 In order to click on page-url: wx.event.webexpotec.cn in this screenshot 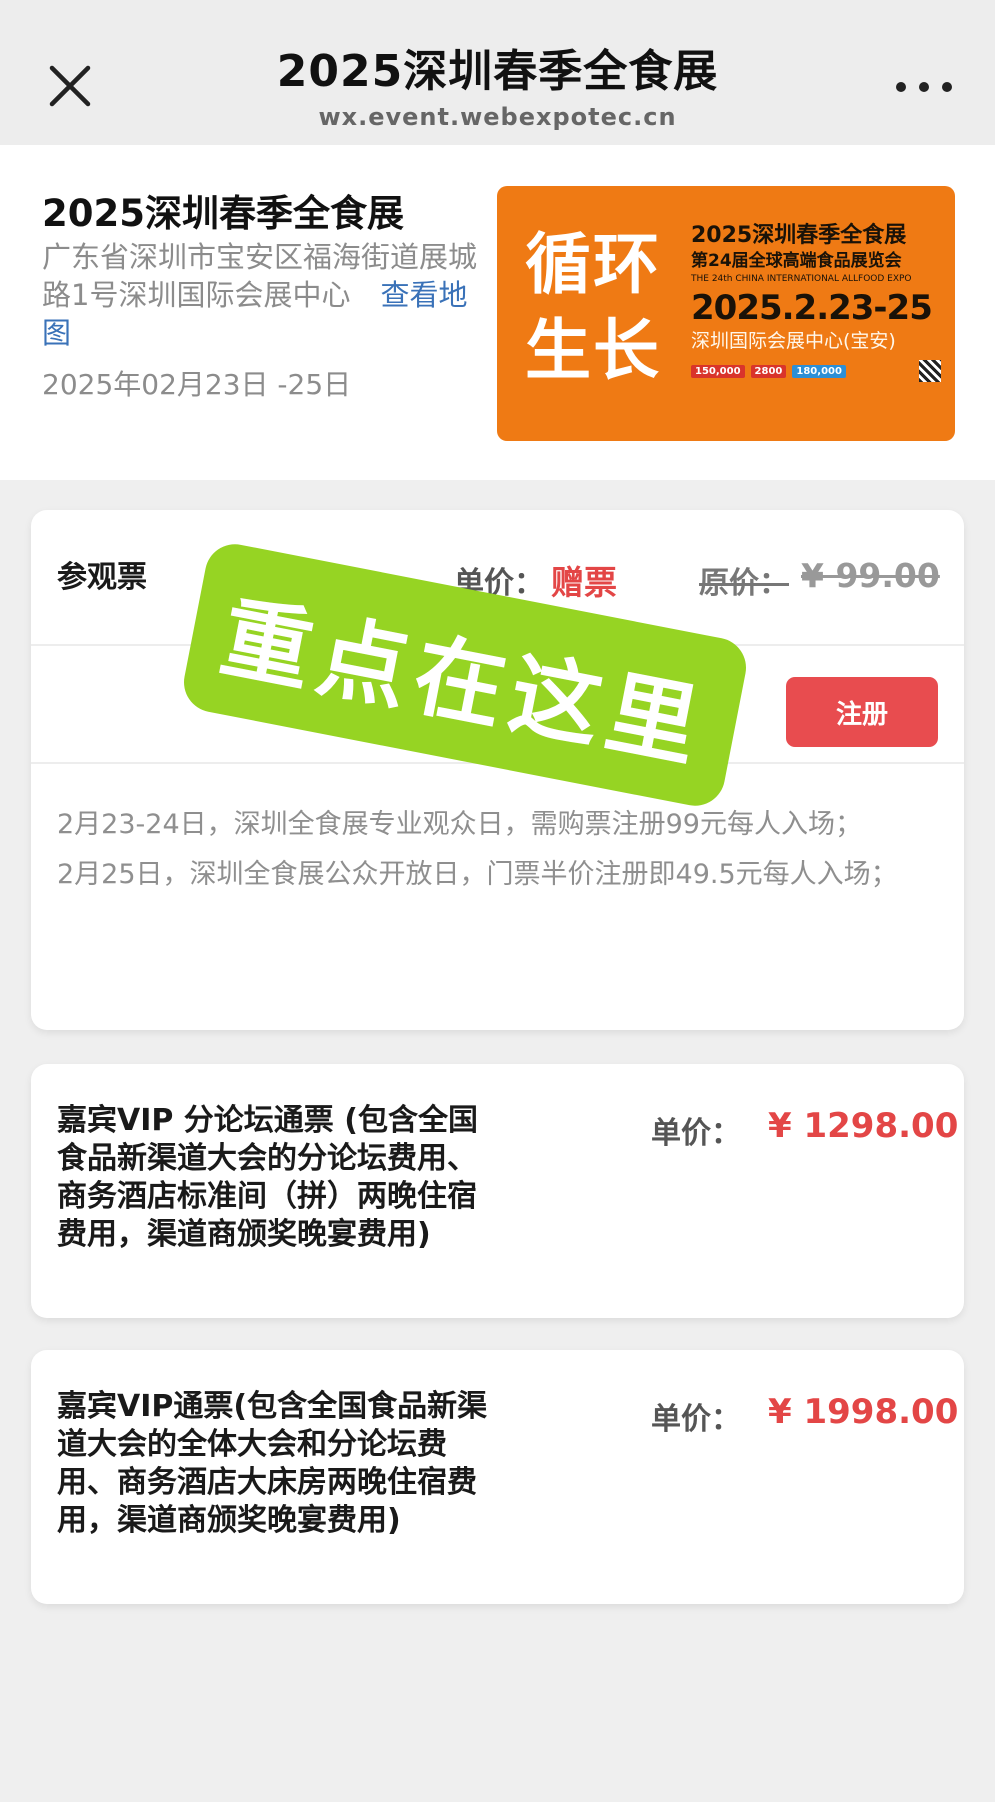, I will do `click(497, 117)`.